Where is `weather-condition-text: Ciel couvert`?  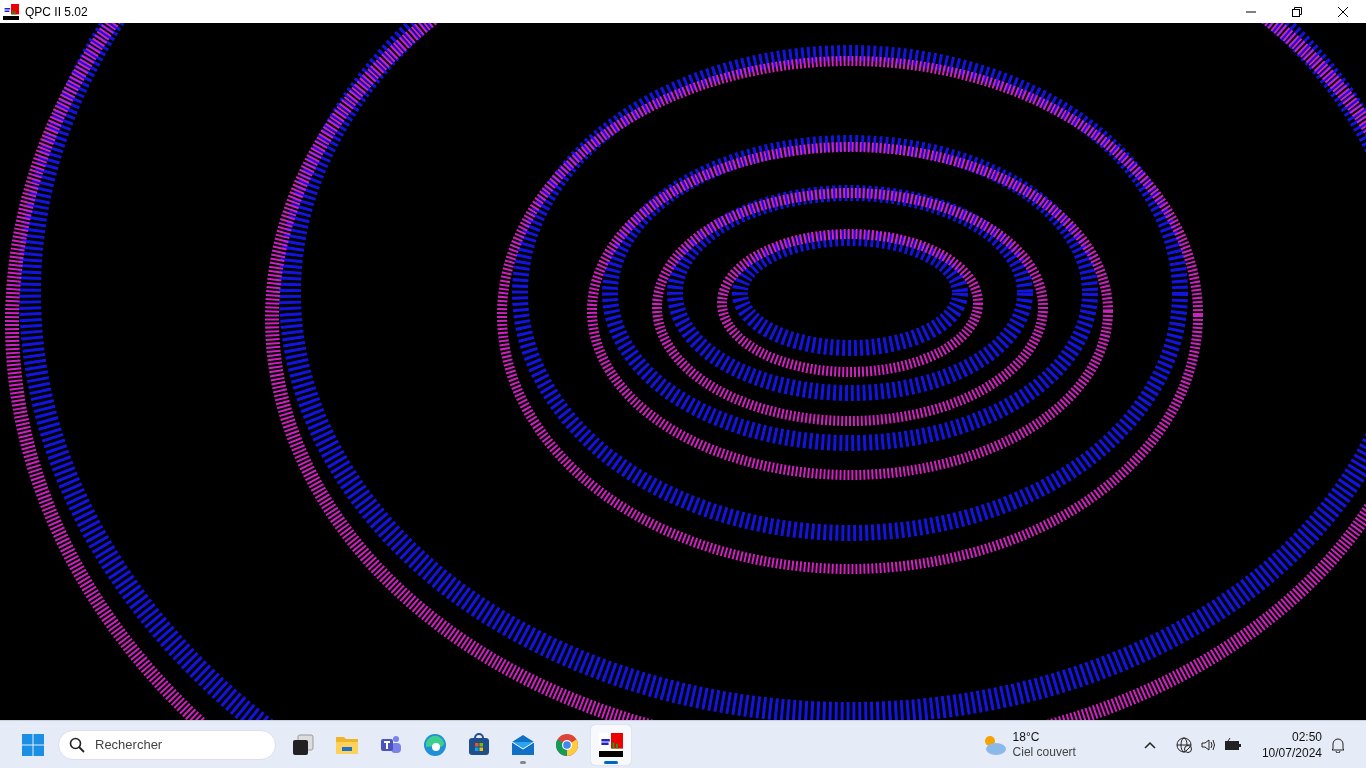 weather-condition-text: Ciel couvert is located at coordinates (1044, 752).